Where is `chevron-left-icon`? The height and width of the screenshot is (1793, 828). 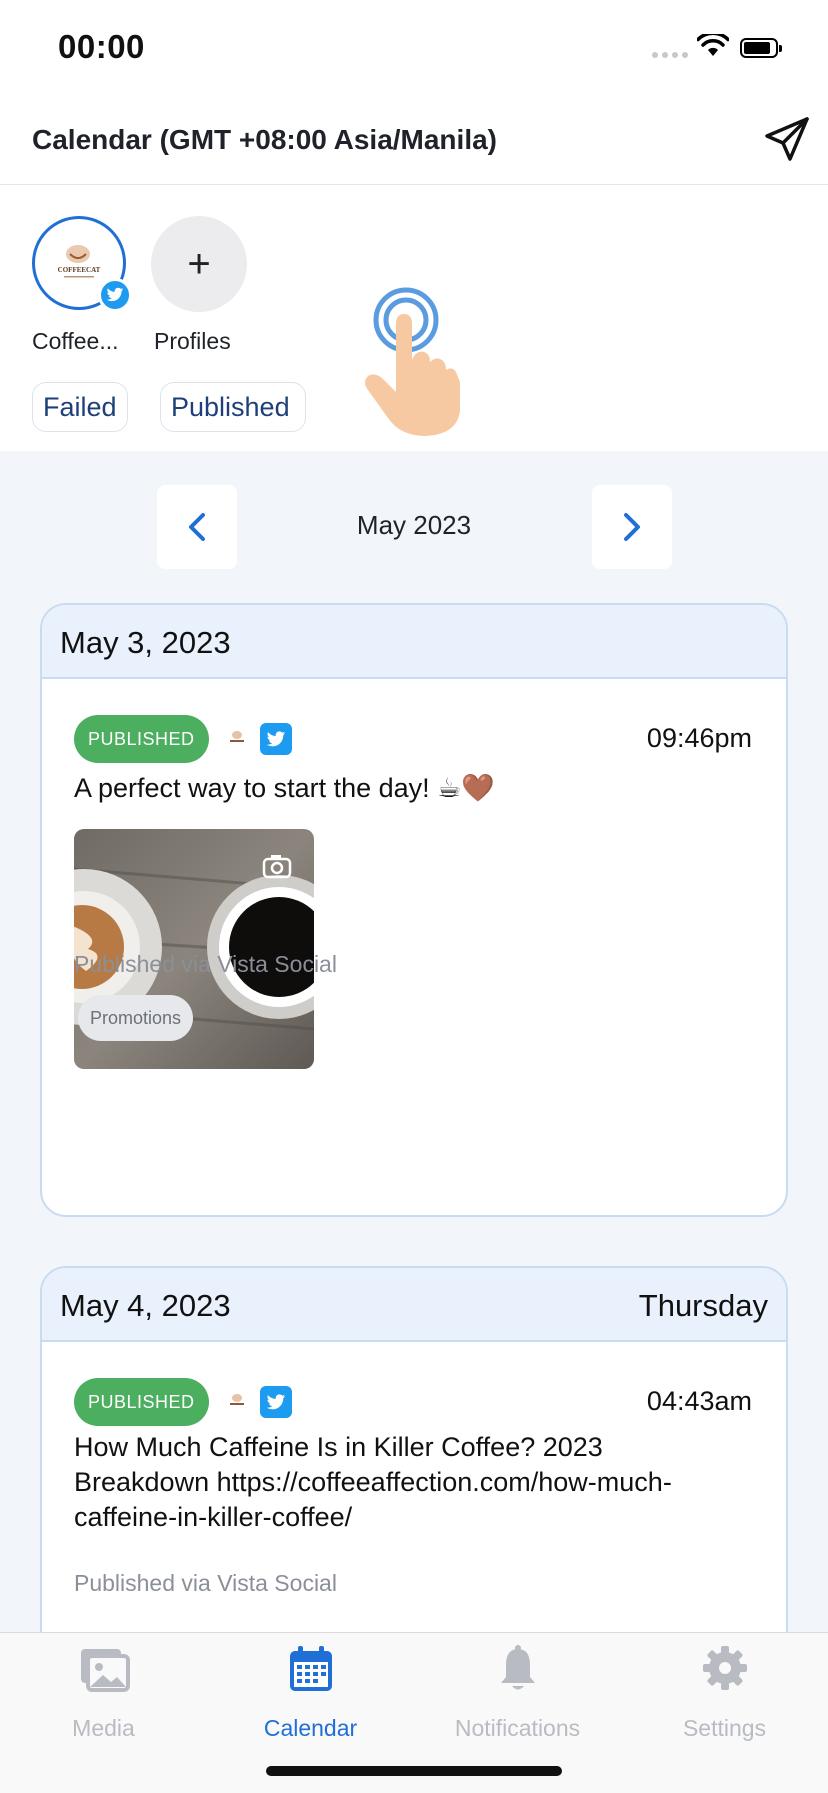 chevron-left-icon is located at coordinates (197, 527).